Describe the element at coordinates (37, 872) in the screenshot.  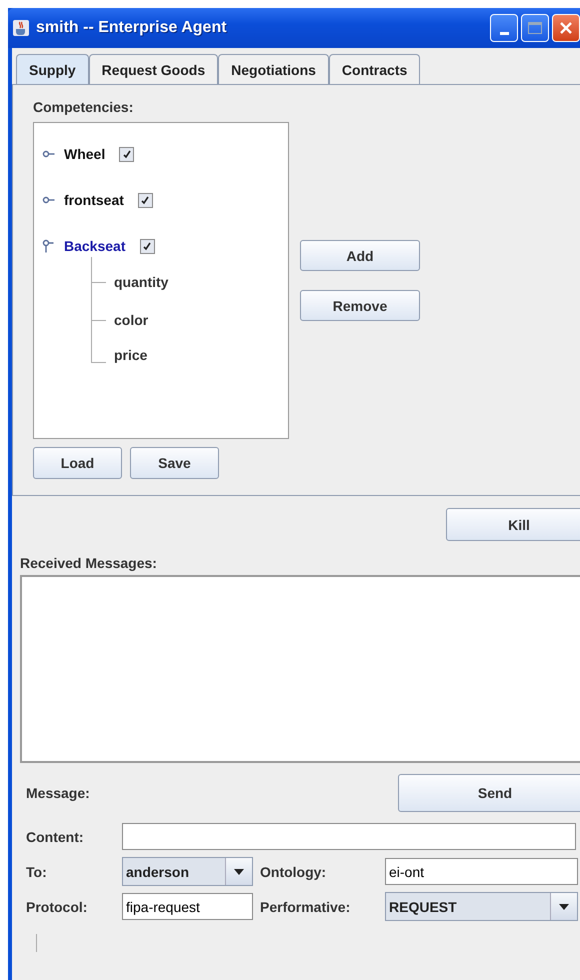
I see `to-label: To:` at that location.